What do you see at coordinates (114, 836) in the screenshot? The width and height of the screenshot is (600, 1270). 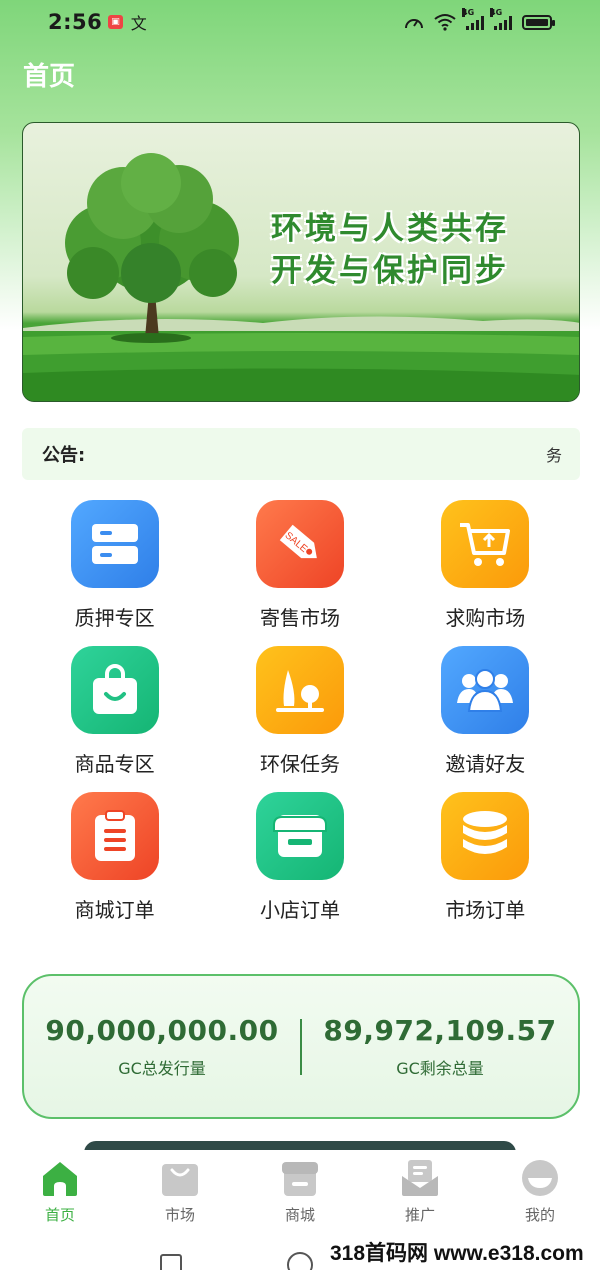 I see `clipboard-icon` at bounding box center [114, 836].